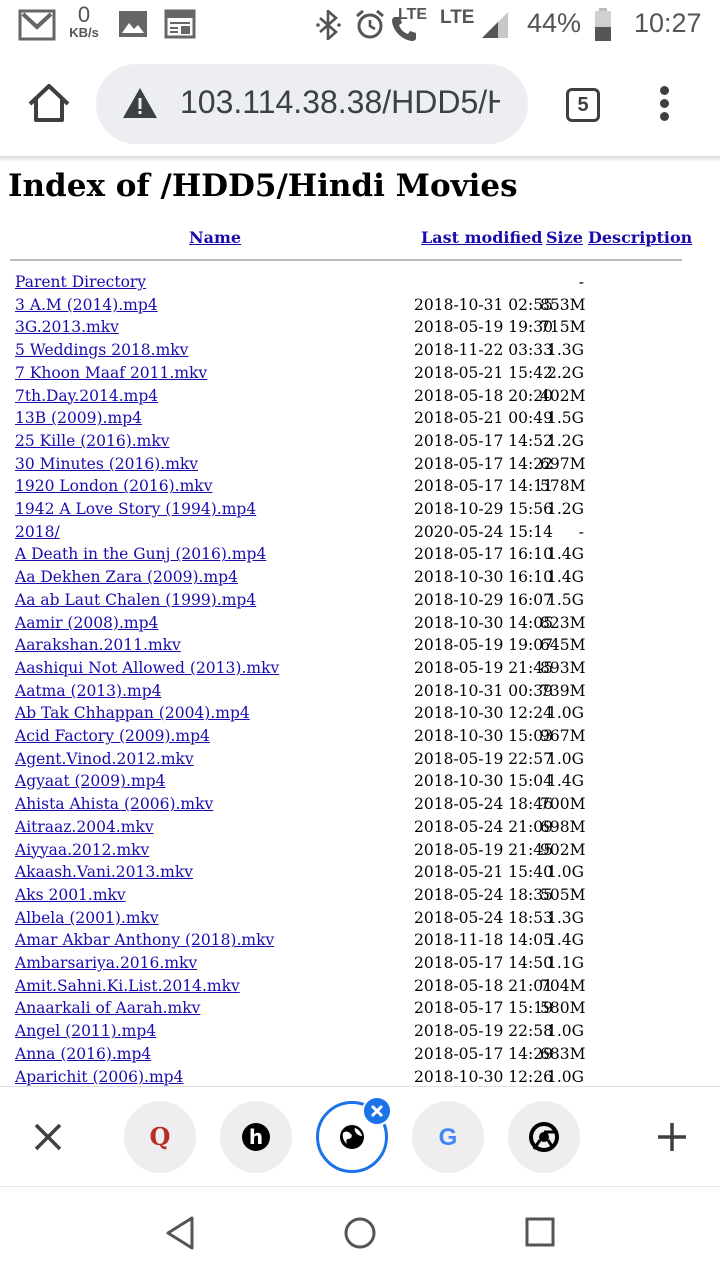 The image size is (720, 1280). Describe the element at coordinates (565, 509) in the screenshot. I see `size-cell: 1.2G` at that location.